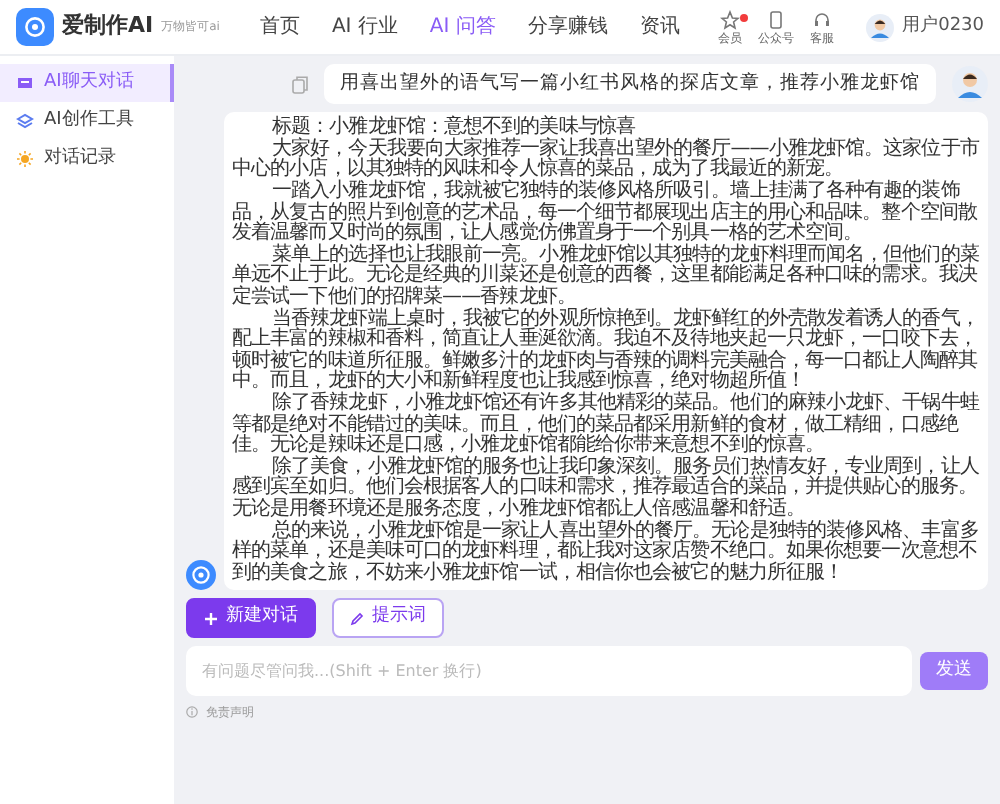 This screenshot has height=804, width=1000. I want to click on message-paragraph: 除了香辣龙虾，小雅龙虾馆还有许多其他精彩的菜品。他们的麻辣小龙虾、干锅牛蛙等都是绝对不能错过的美味。而且，他们的菜品都采用新鲜的食材，做工精细，口感绝佳。无论是辣味还是口感，小雅龙虾馆都能给你带来意想不到的惊喜。, so click(606, 425).